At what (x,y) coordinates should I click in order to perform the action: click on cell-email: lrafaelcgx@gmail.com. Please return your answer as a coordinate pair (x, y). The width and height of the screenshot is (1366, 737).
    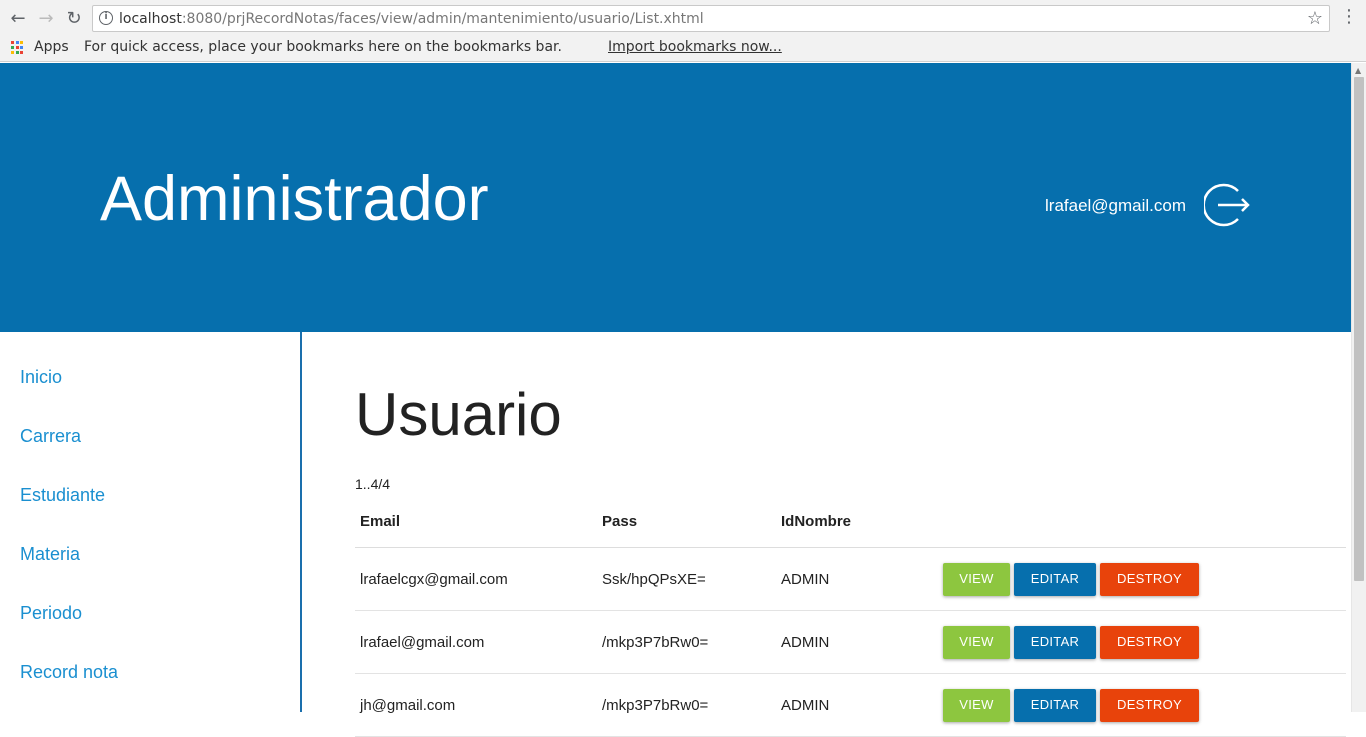
    Looking at the image, I should click on (434, 579).